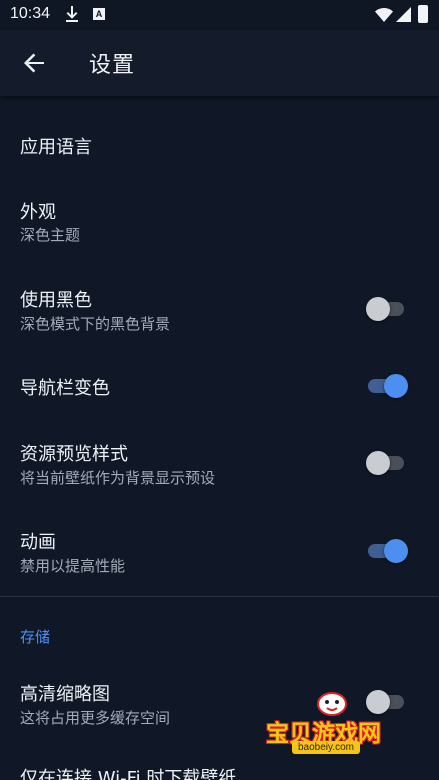  What do you see at coordinates (118, 478) in the screenshot?
I see `setting-subtitle: 将当前壁纸作为背景显示预设` at bounding box center [118, 478].